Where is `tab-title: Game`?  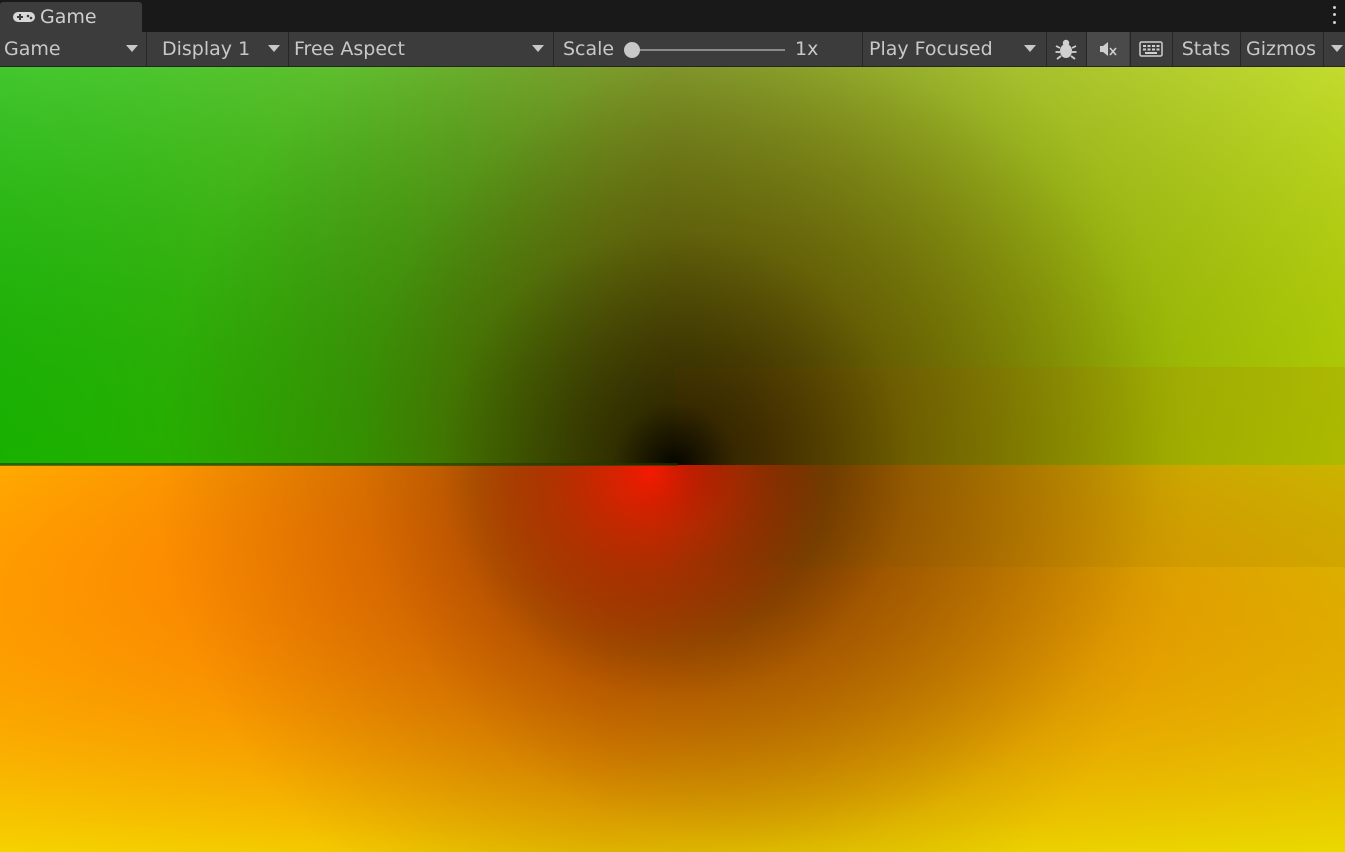
tab-title: Game is located at coordinates (68, 17).